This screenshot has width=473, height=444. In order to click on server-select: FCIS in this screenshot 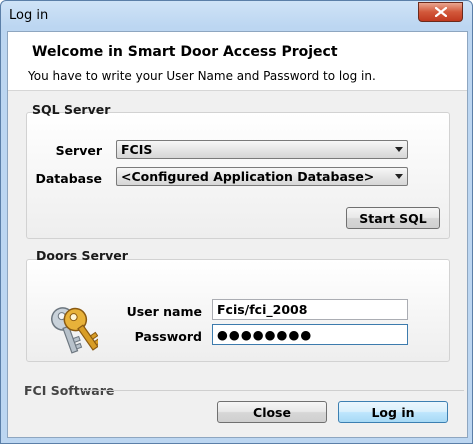, I will do `click(262, 149)`.